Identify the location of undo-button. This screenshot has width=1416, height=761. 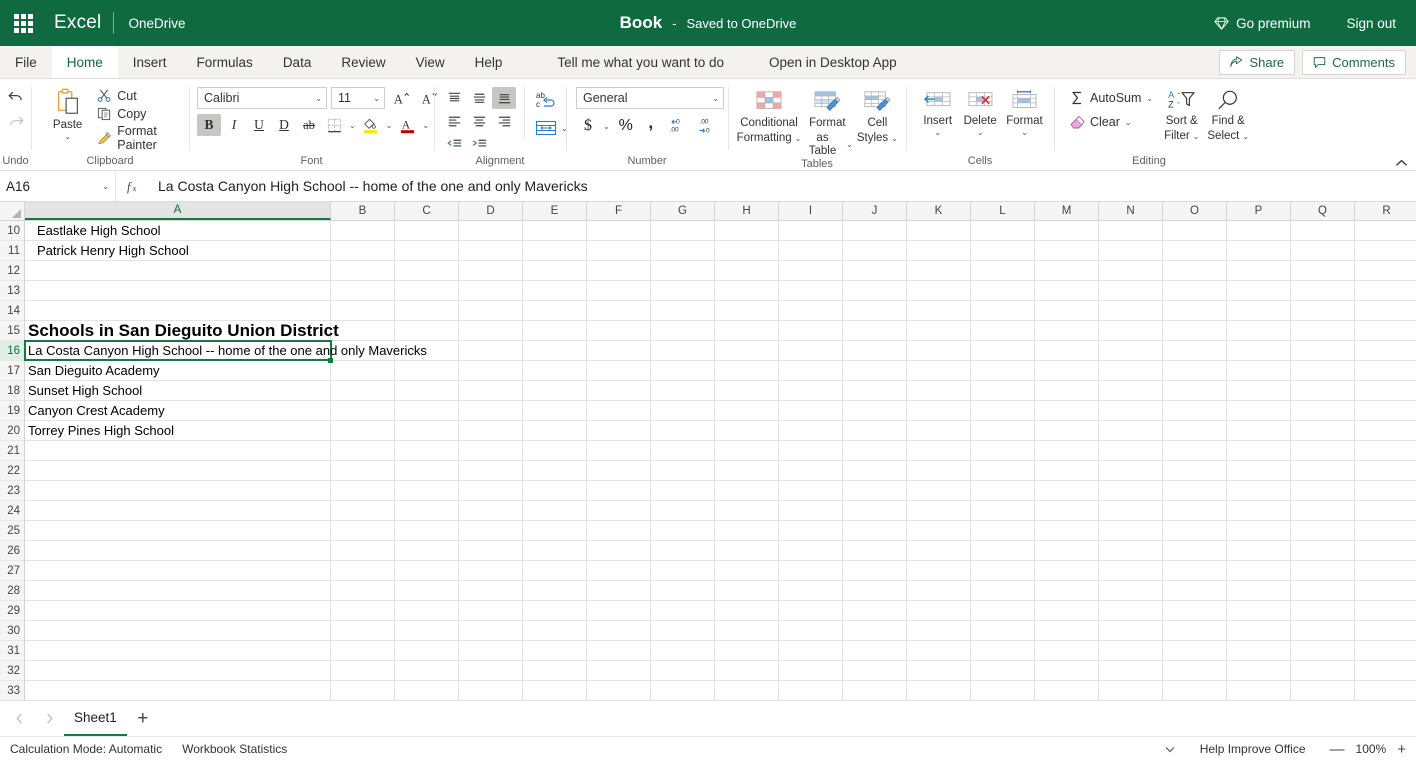
(16, 97).